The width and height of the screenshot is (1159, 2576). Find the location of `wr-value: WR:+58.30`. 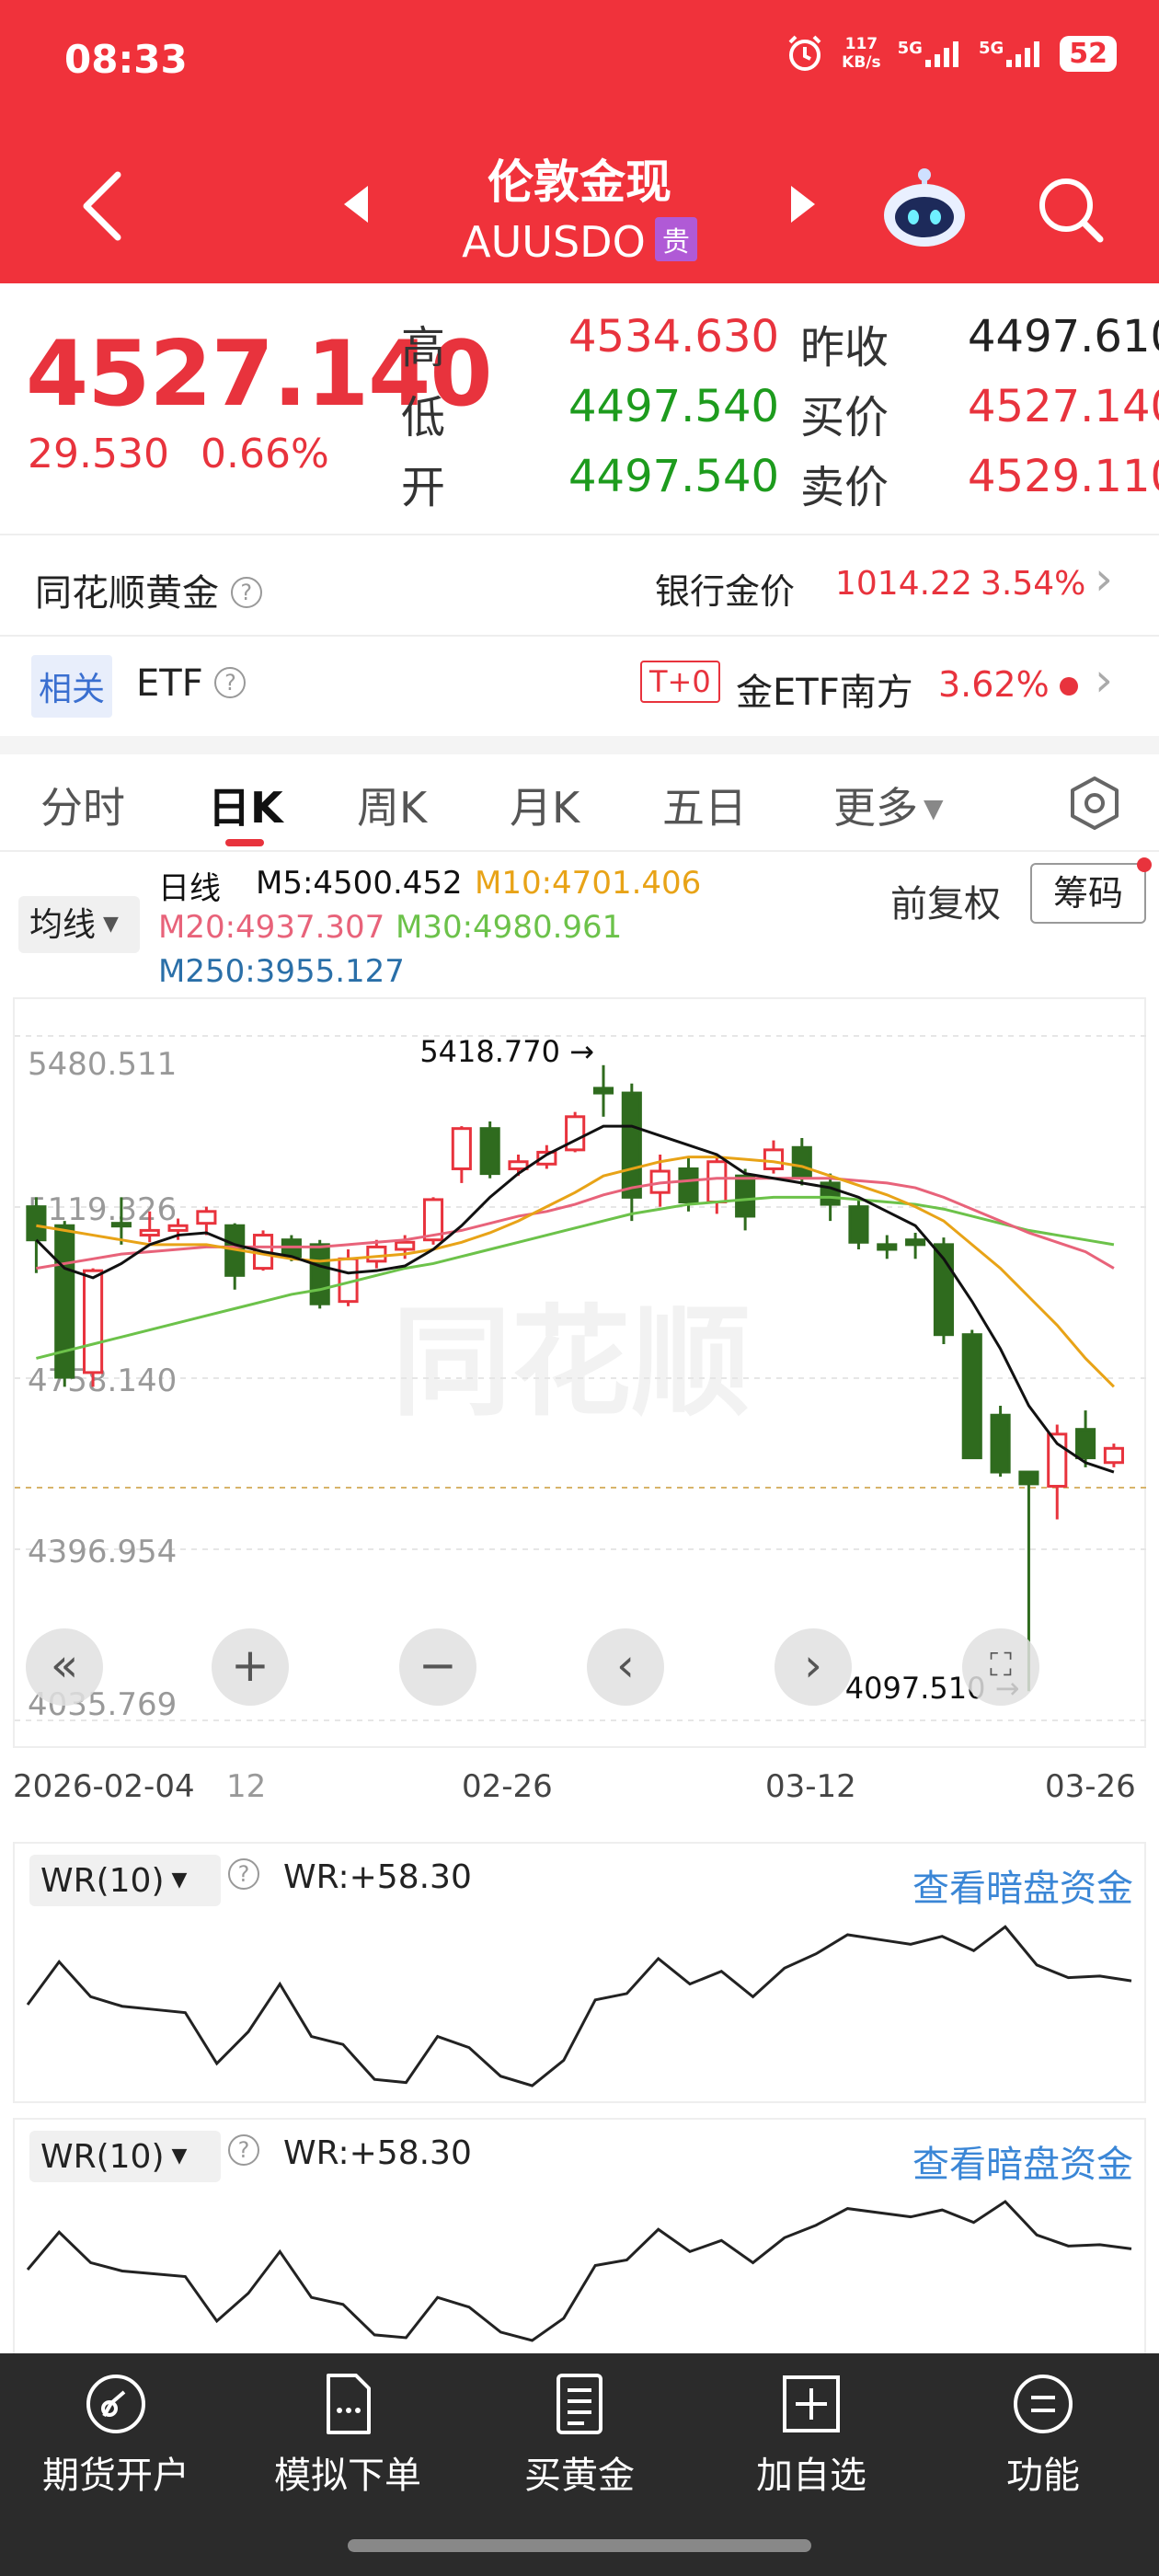

wr-value: WR:+58.30 is located at coordinates (377, 2153).